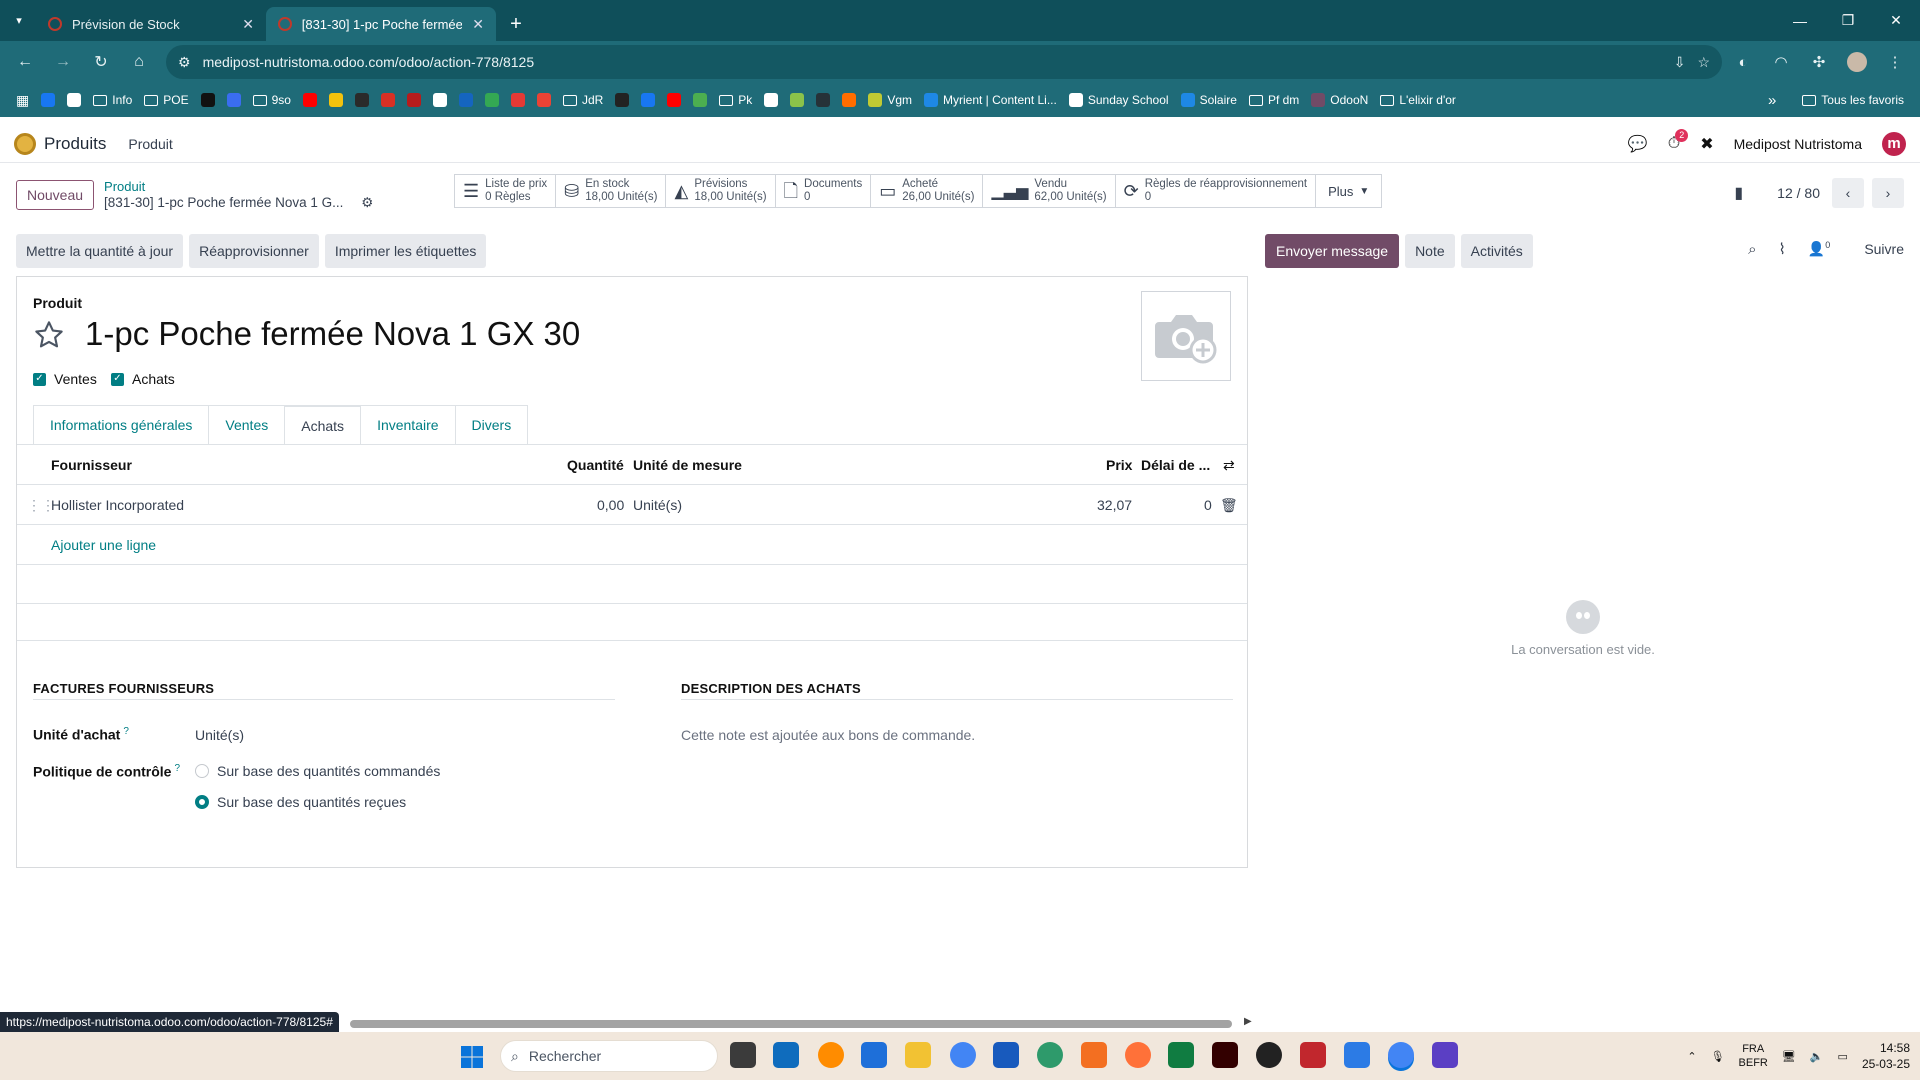 The width and height of the screenshot is (1920, 1080). Describe the element at coordinates (248, 24) in the screenshot. I see `close-tab-icon: ✕` at that location.